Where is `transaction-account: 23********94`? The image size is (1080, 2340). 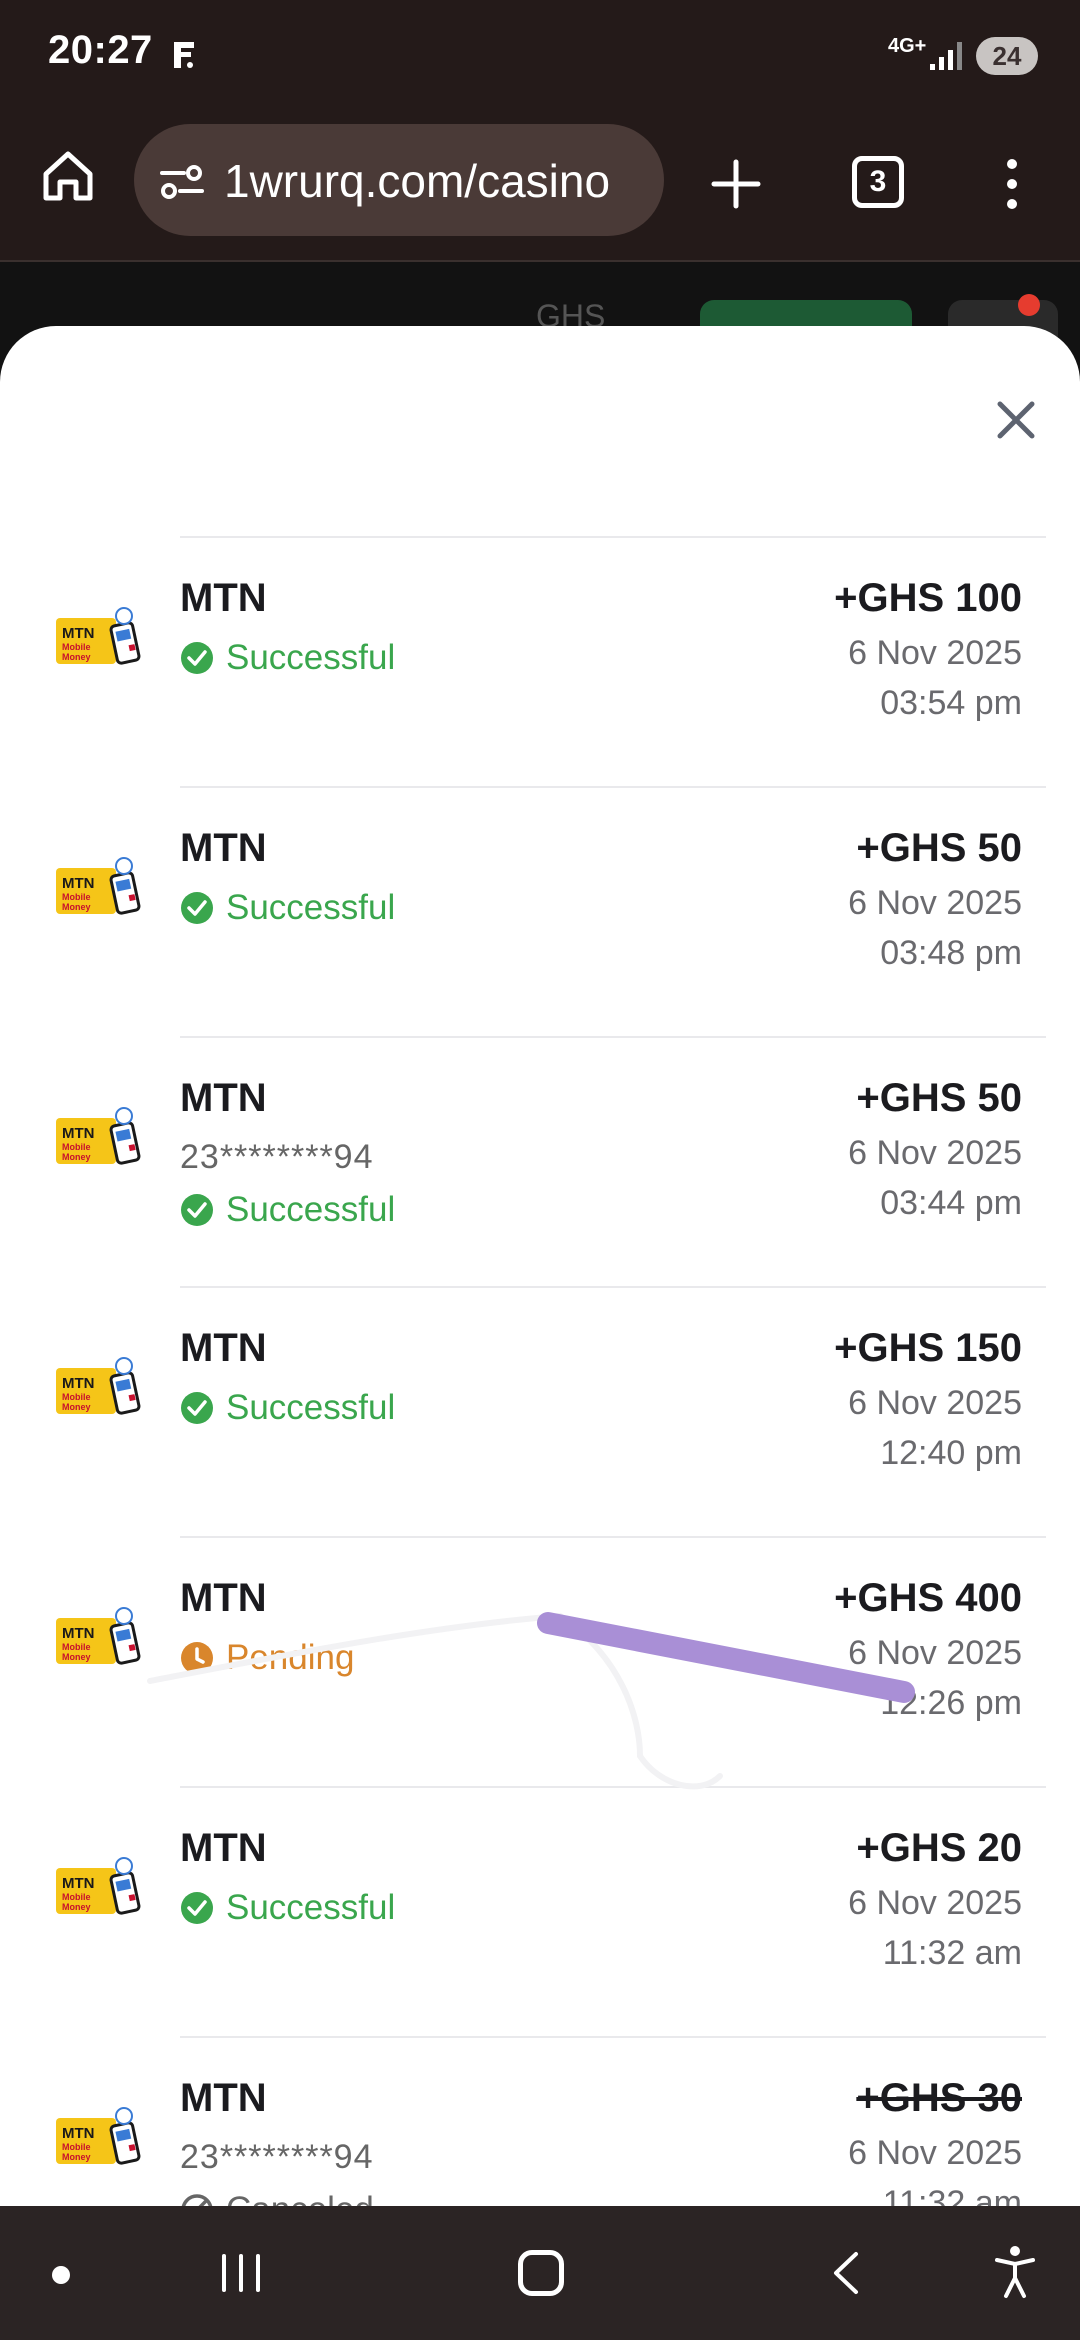 transaction-account: 23********94 is located at coordinates (277, 1157).